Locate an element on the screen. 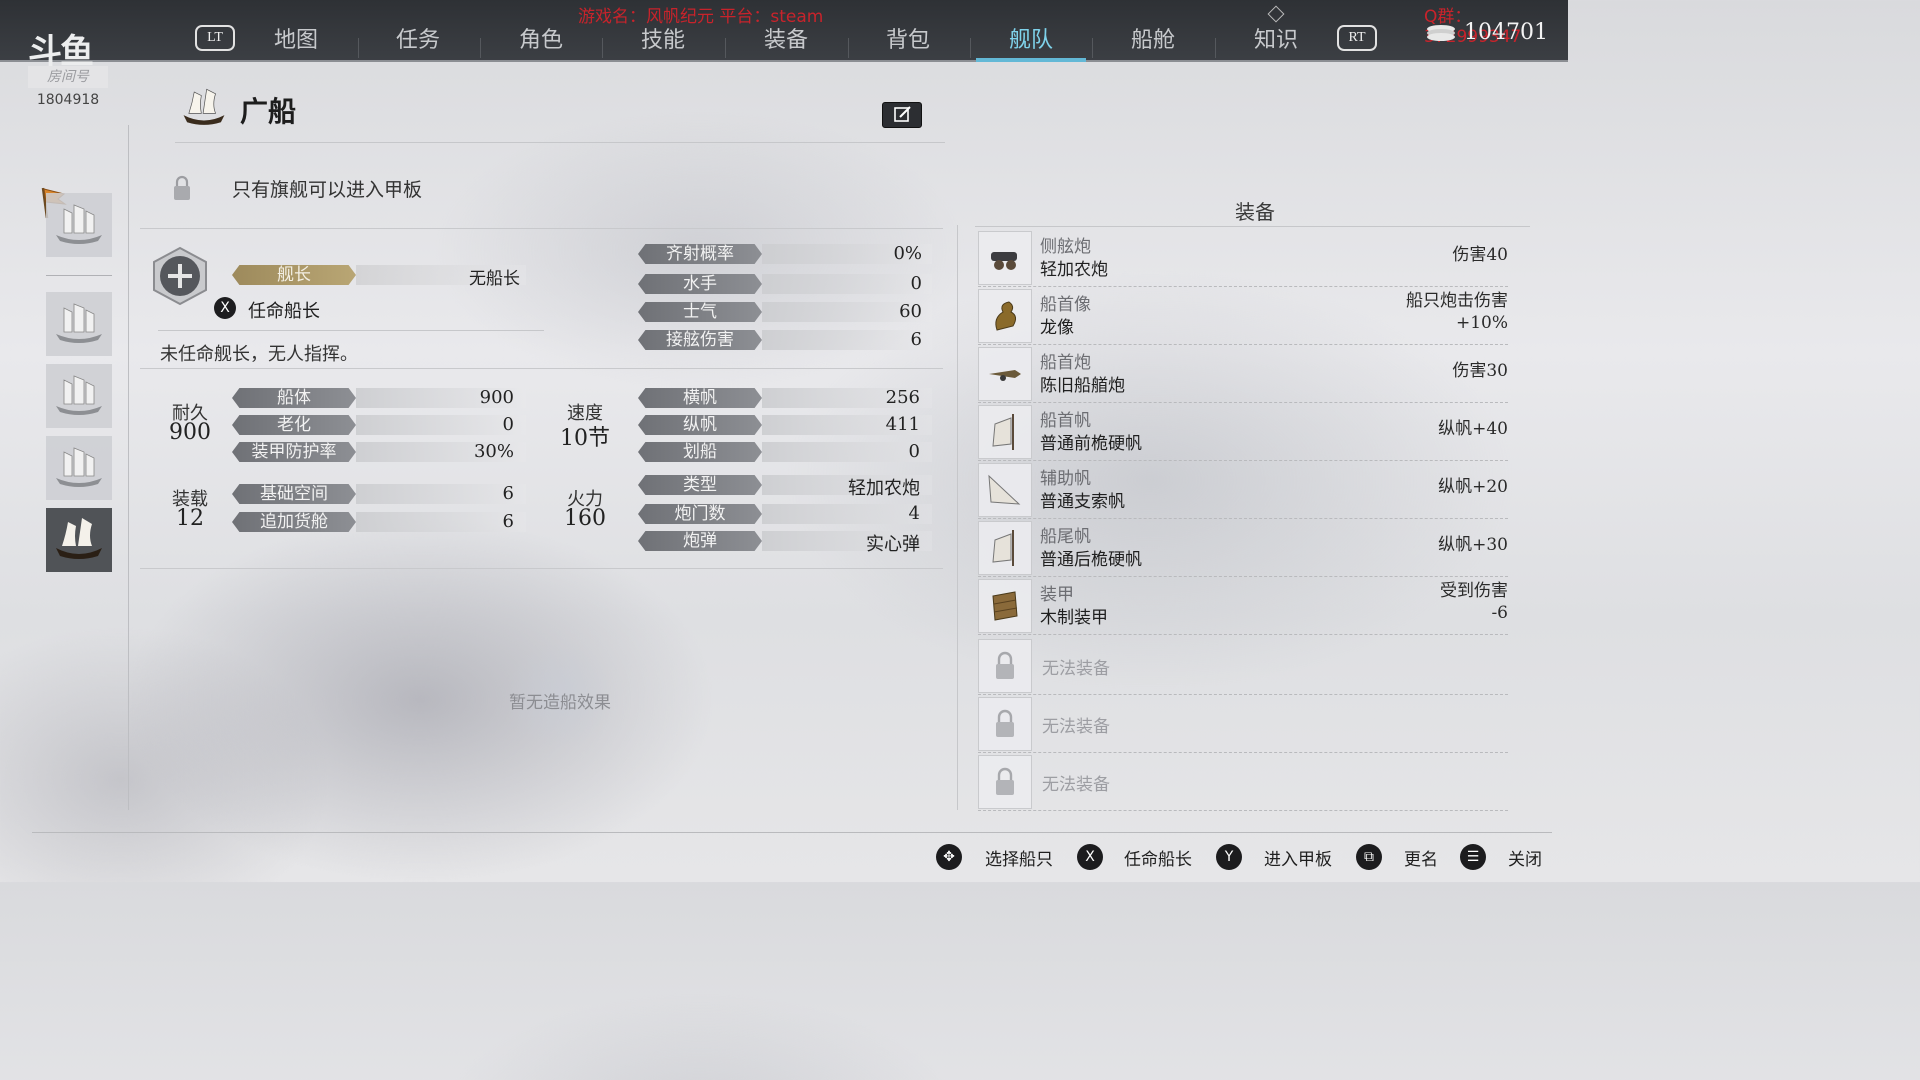 This screenshot has height=1080, width=1920. stat-label: 基础空间 is located at coordinates (294, 494).